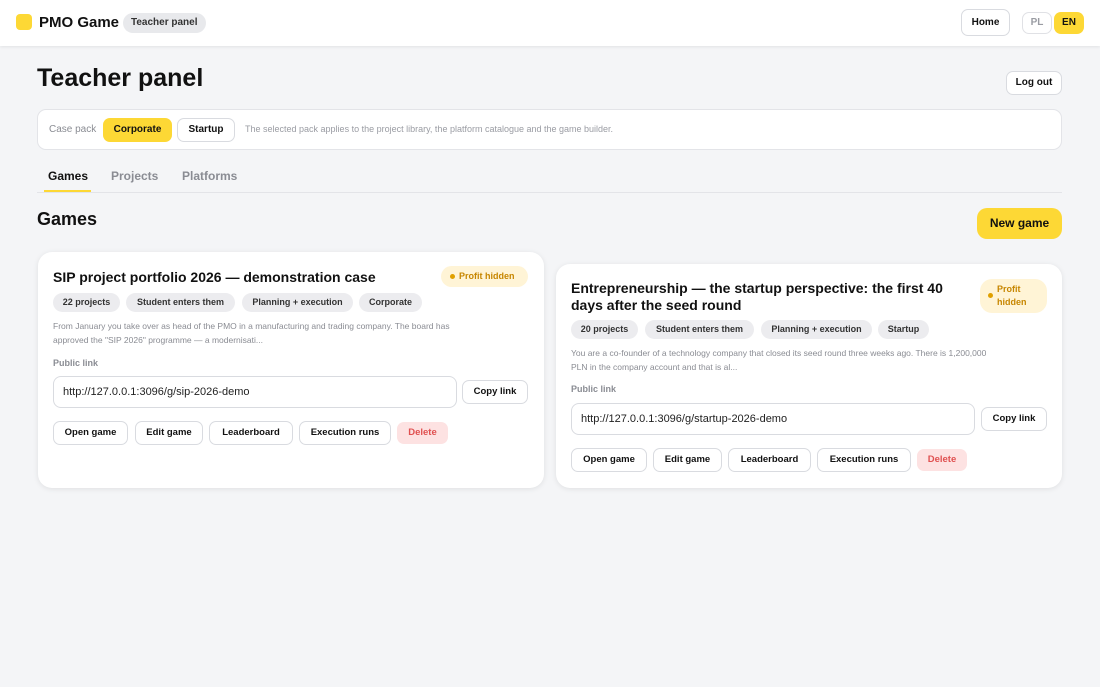 This screenshot has height=687, width=1100. Describe the element at coordinates (67, 191) in the screenshot. I see `active-tab-indicator` at that location.